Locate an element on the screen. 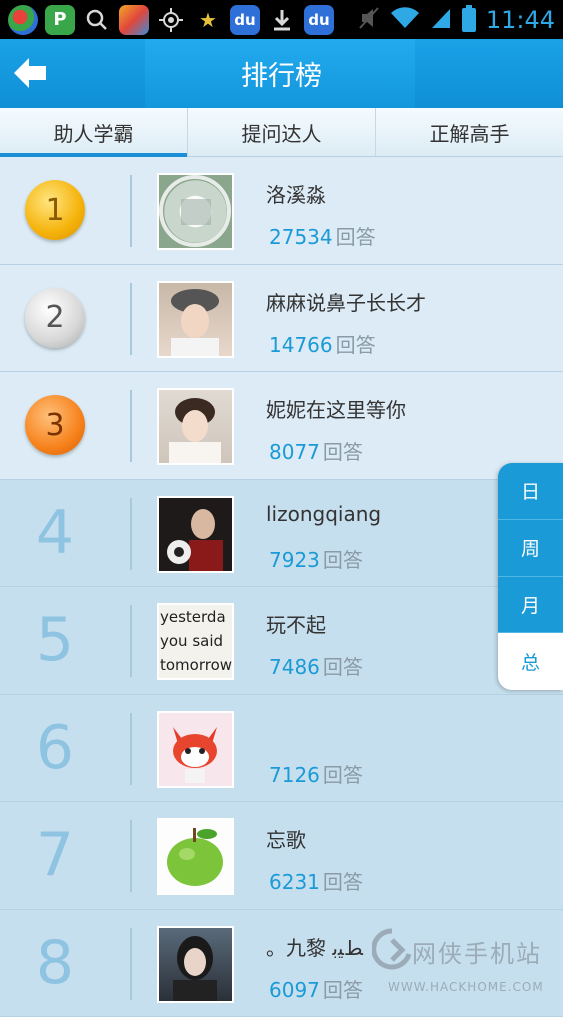  baidu-icon: du is located at coordinates (245, 20).